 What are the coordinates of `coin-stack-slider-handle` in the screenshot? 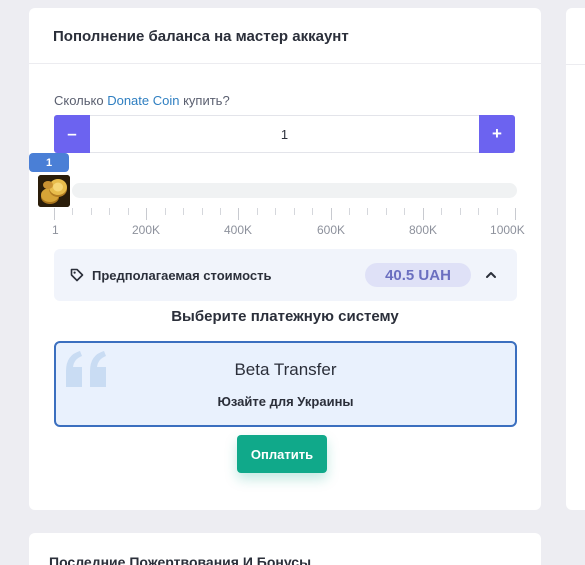 It's located at (54, 191).